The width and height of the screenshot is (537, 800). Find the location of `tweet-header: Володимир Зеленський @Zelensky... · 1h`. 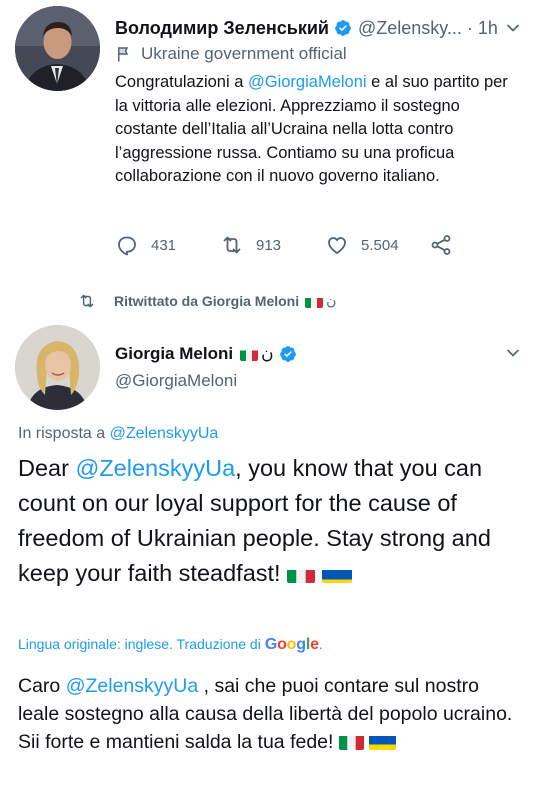

tweet-header: Володимир Зеленський @Zelensky... · 1h is located at coordinates (320, 28).